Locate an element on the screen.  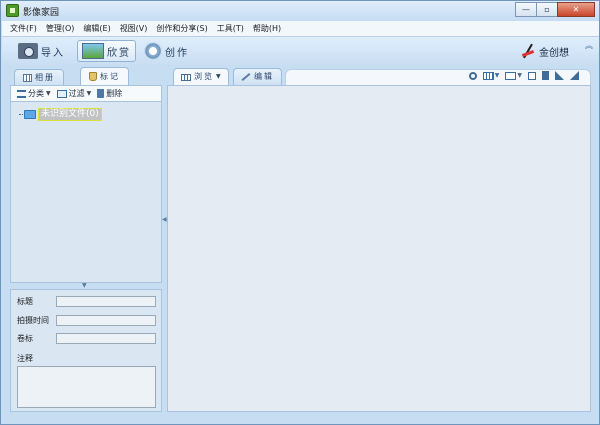
sort-label: 分类 is located at coordinates (36, 93).